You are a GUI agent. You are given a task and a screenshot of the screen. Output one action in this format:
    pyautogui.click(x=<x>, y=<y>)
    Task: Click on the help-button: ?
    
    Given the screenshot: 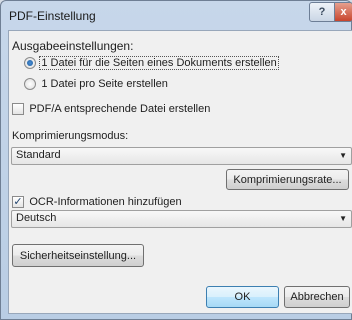 What is the action you would take?
    pyautogui.click(x=322, y=12)
    